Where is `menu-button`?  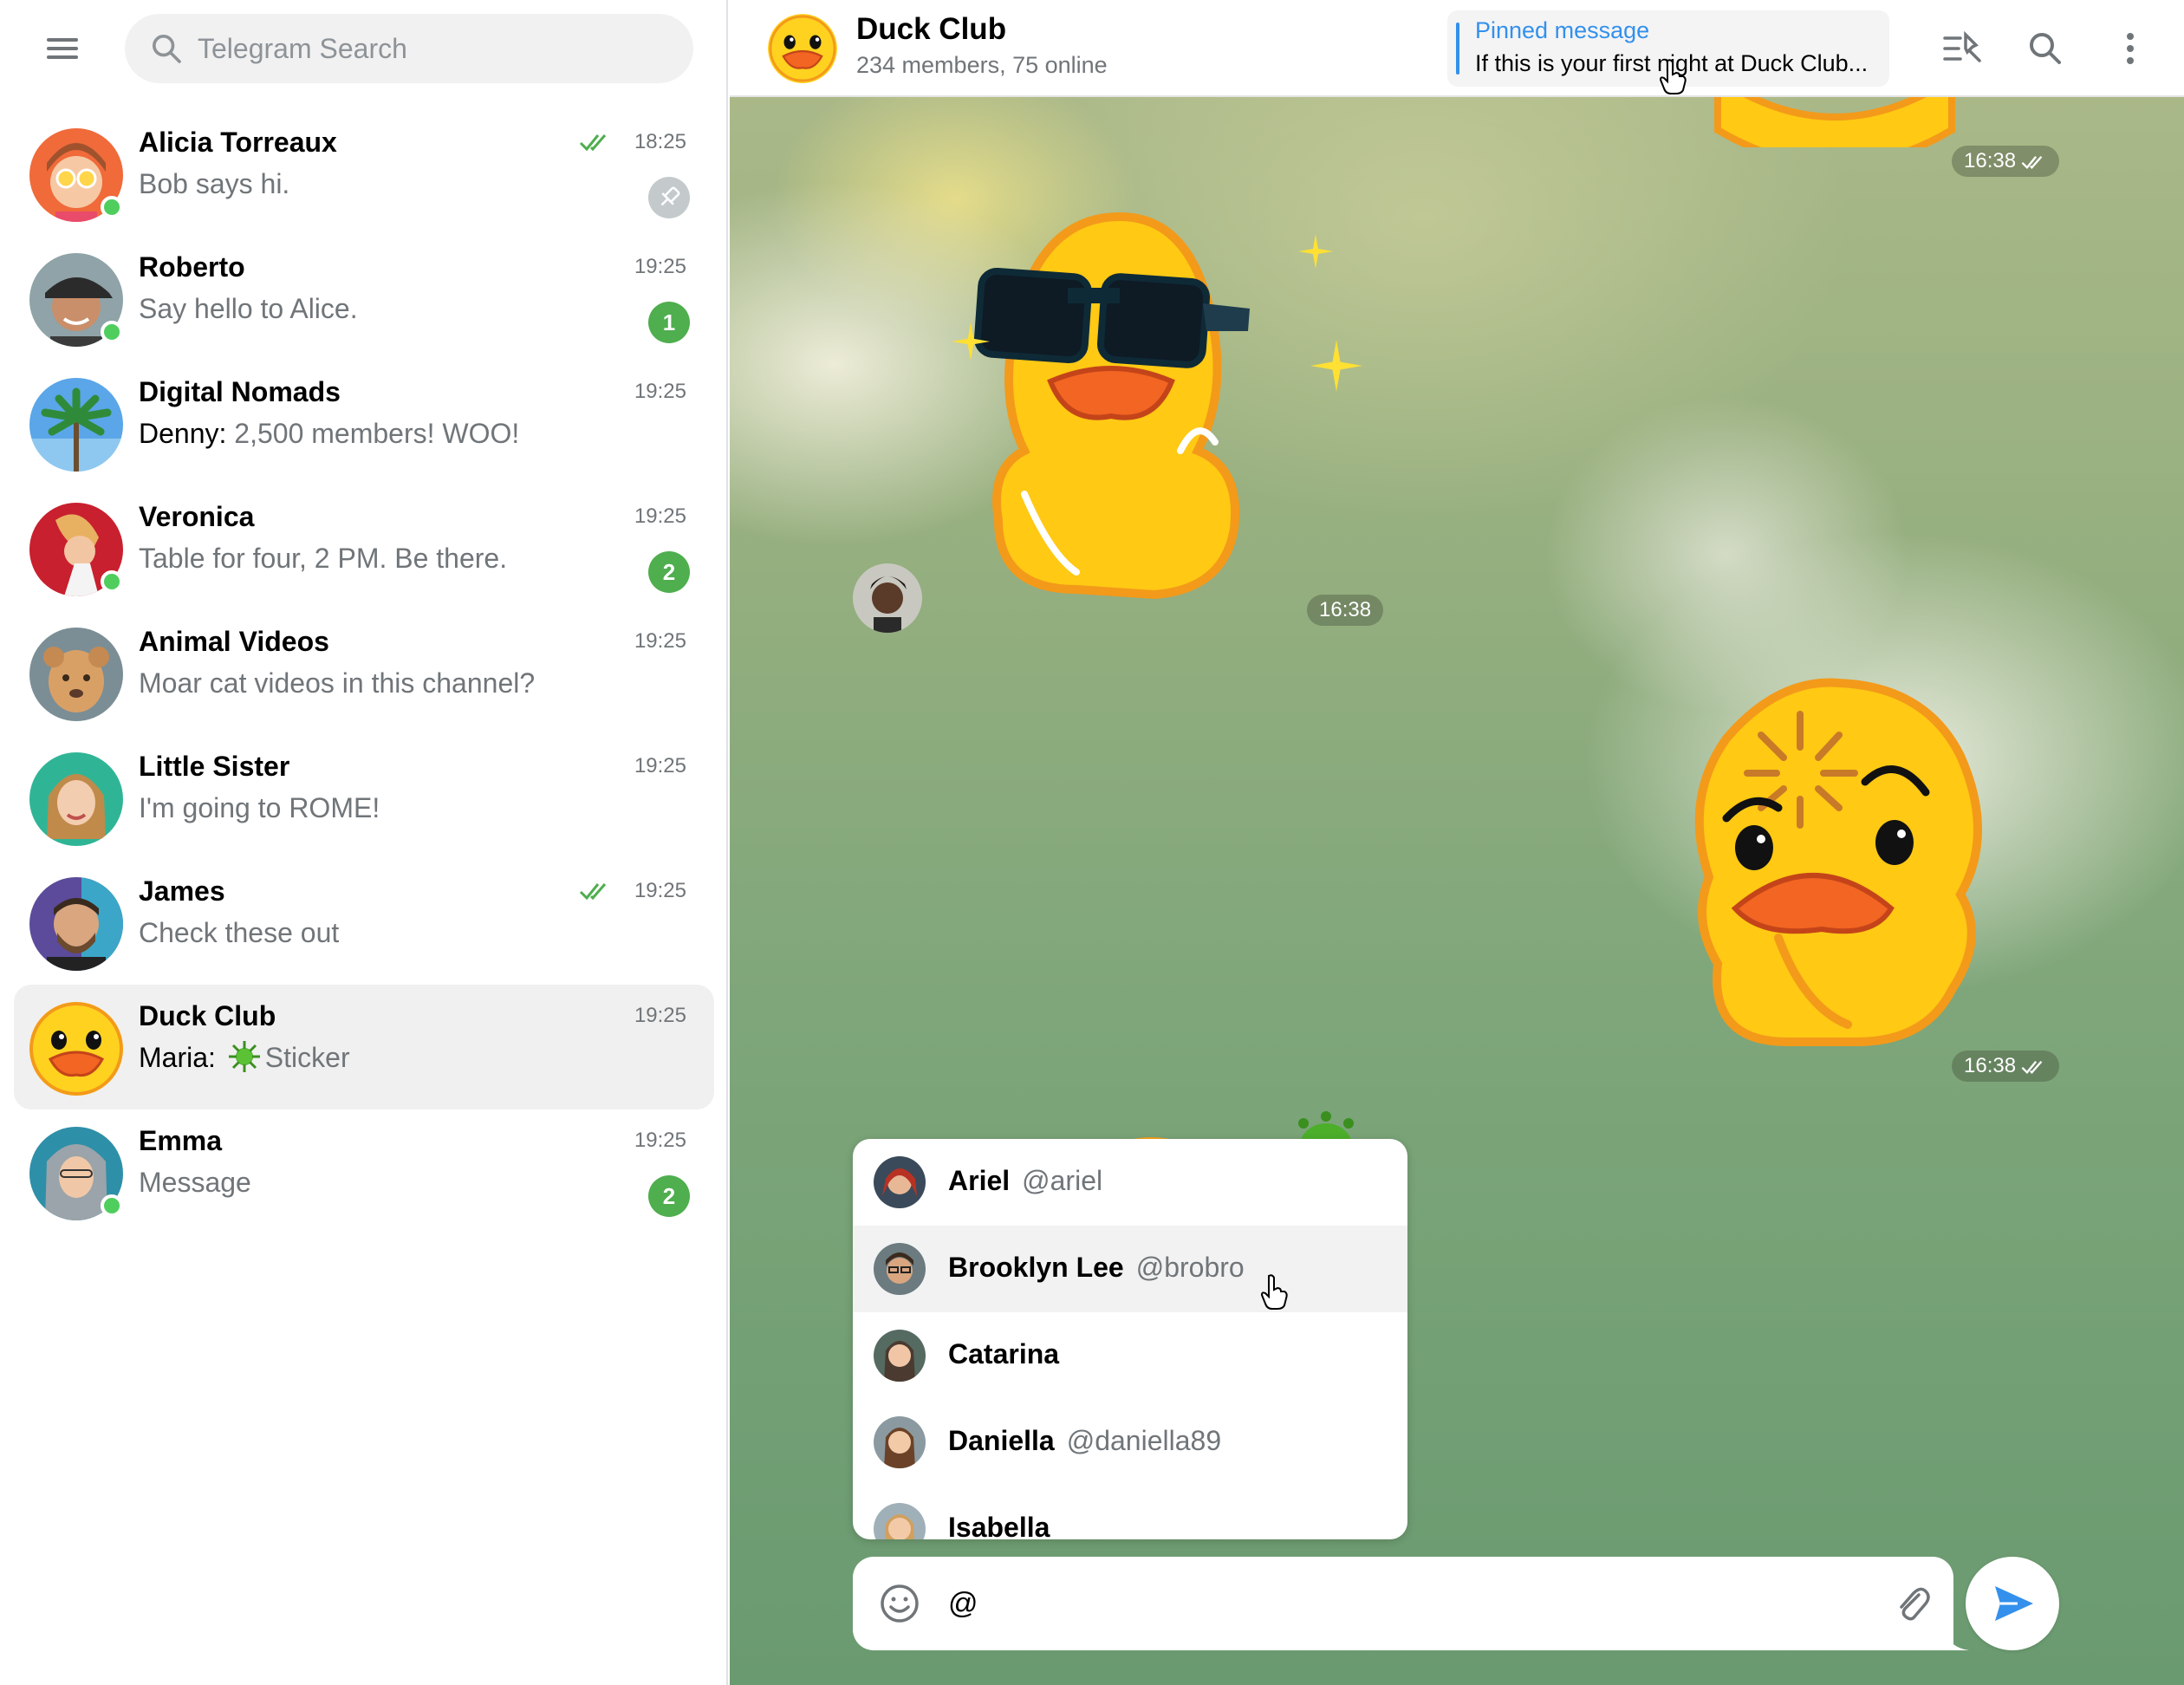 menu-button is located at coordinates (62, 48).